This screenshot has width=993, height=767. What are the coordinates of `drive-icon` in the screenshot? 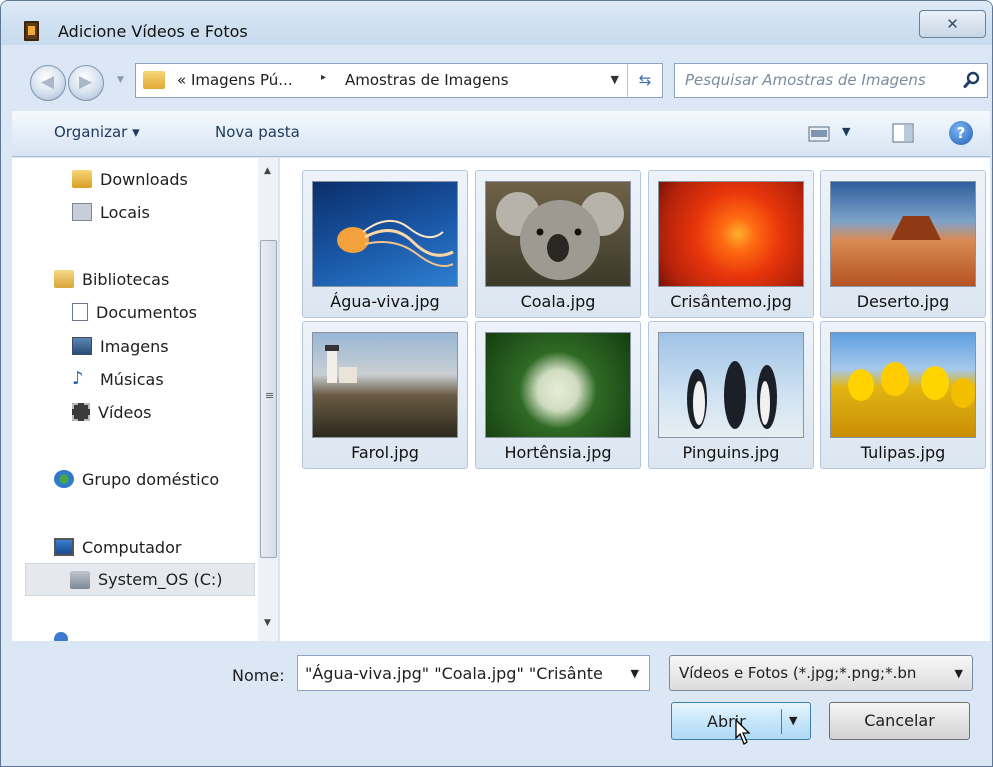 It's located at (80, 579).